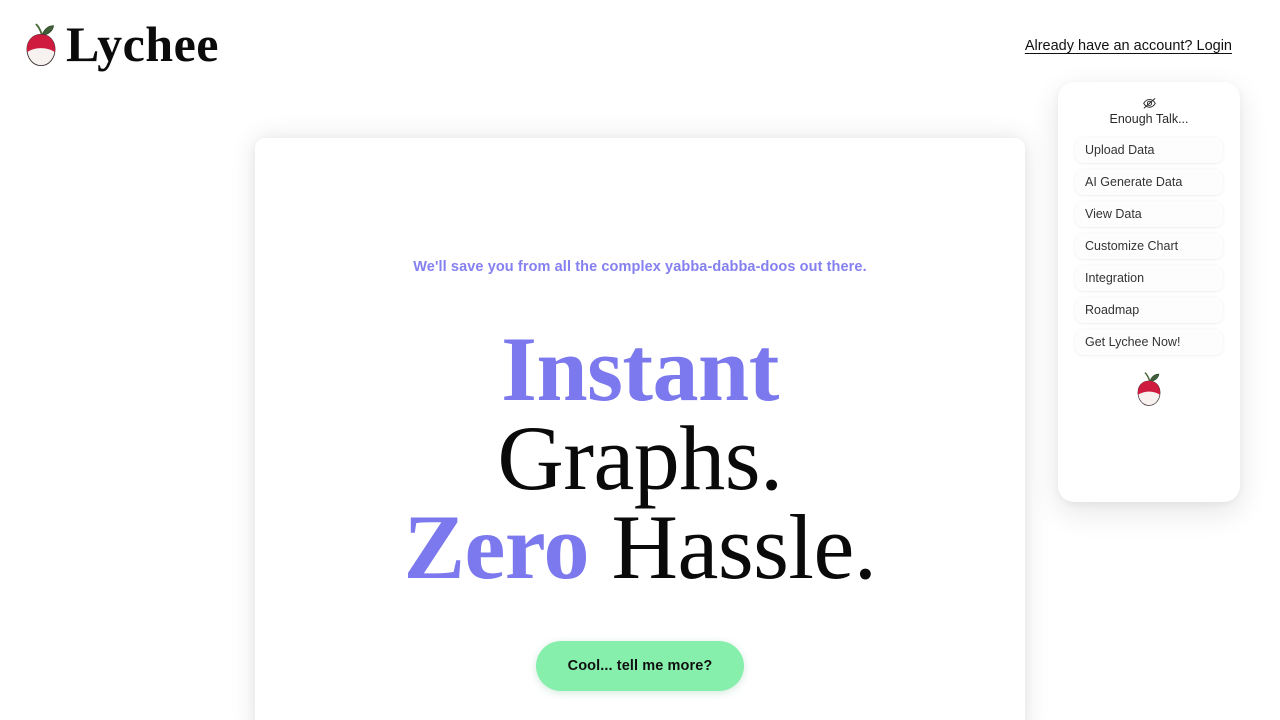  Describe the element at coordinates (1149, 103) in the screenshot. I see `eye-off-icon` at that location.